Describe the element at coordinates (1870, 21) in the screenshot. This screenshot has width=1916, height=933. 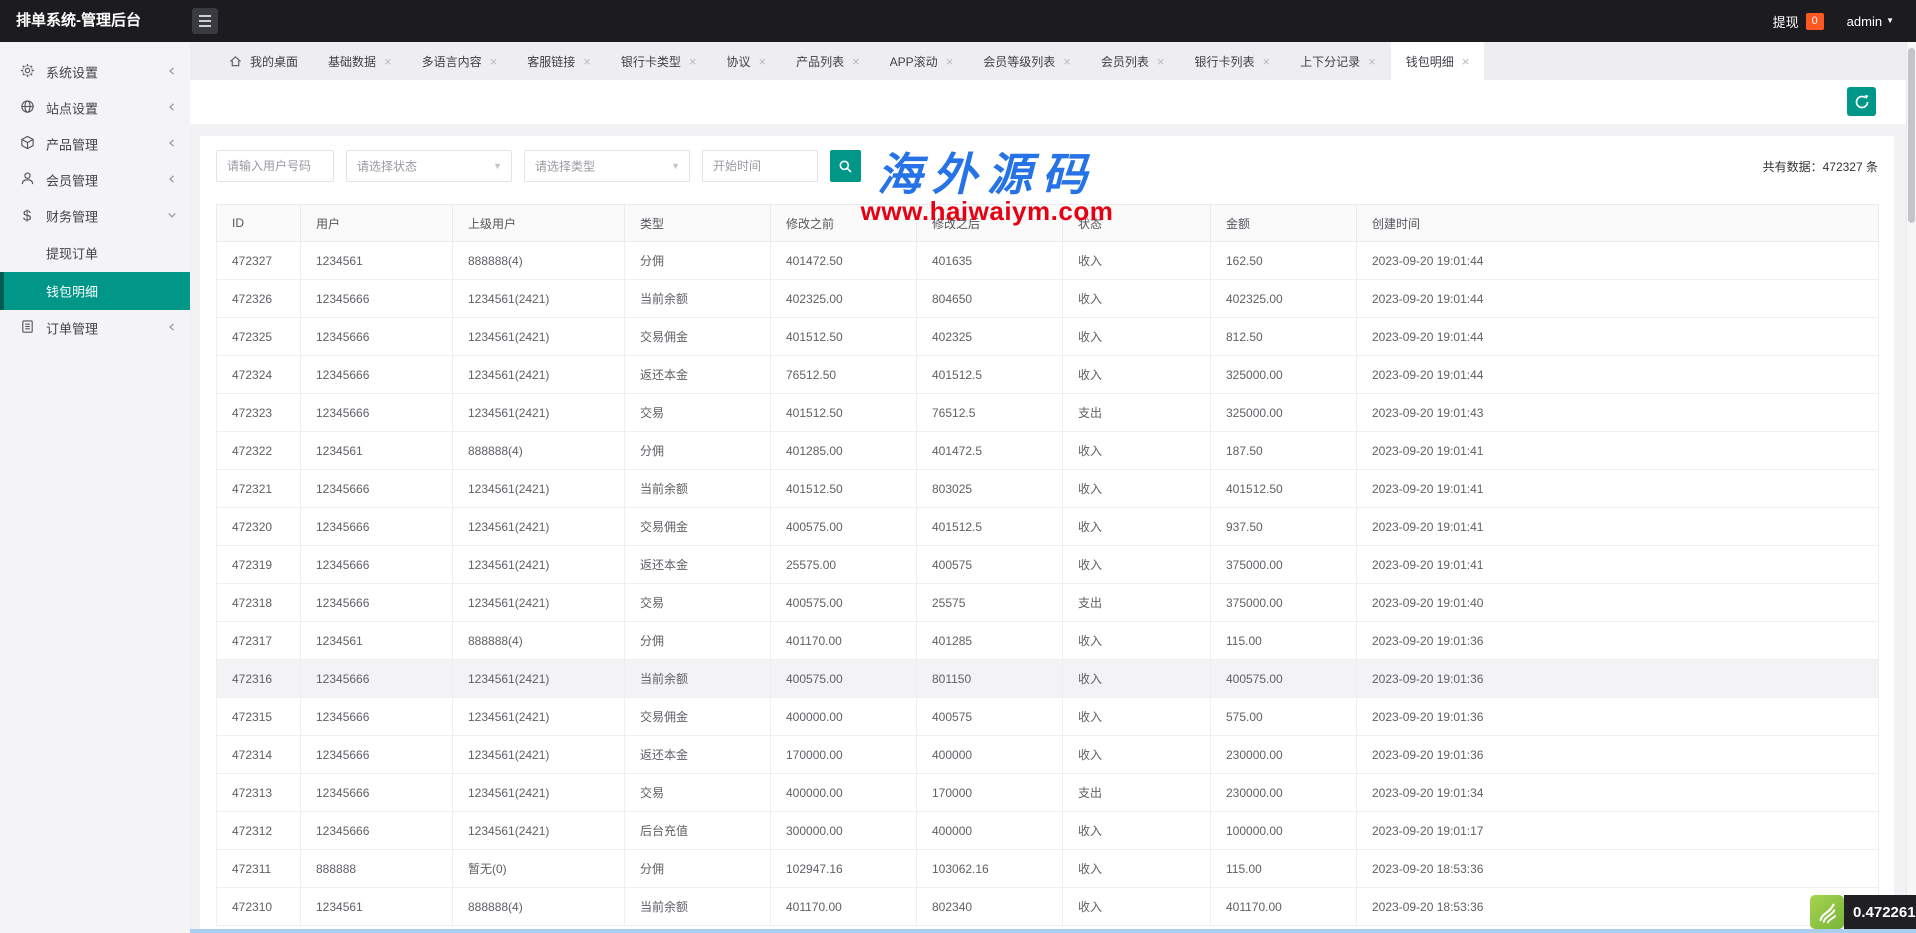
I see `user-menu: admin ▼` at that location.